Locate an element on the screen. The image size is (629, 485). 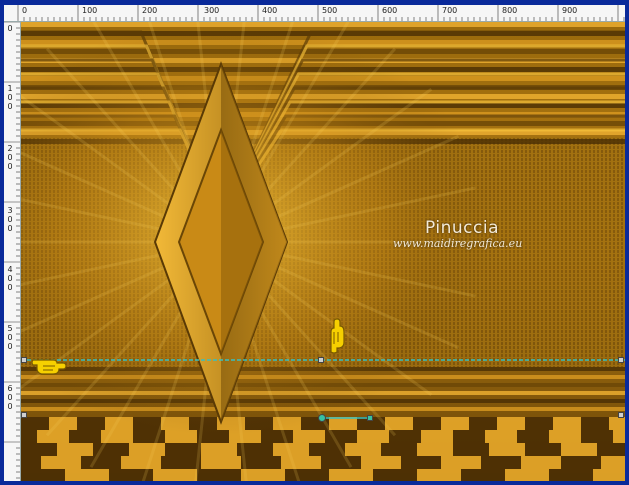
ruler-label-500: 500 is located at coordinates (330, 10).